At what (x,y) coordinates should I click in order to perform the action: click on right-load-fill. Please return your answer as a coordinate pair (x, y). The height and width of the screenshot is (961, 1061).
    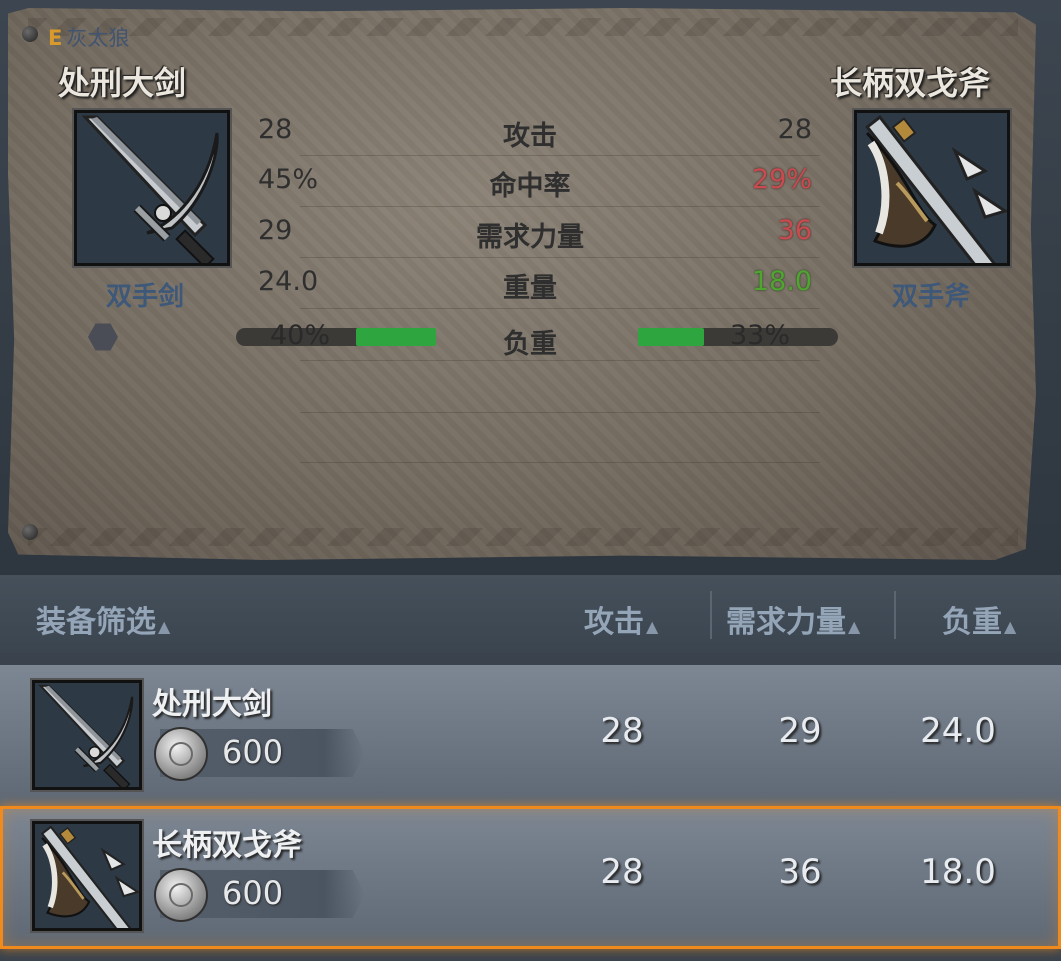
    Looking at the image, I should click on (671, 337).